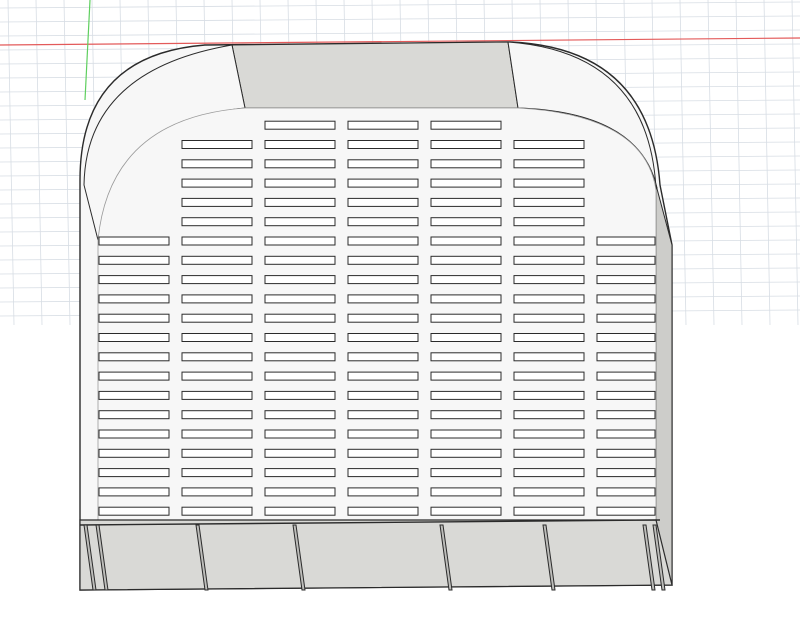 The image size is (800, 630). I want to click on tray-front-lip, so click(376, 555).